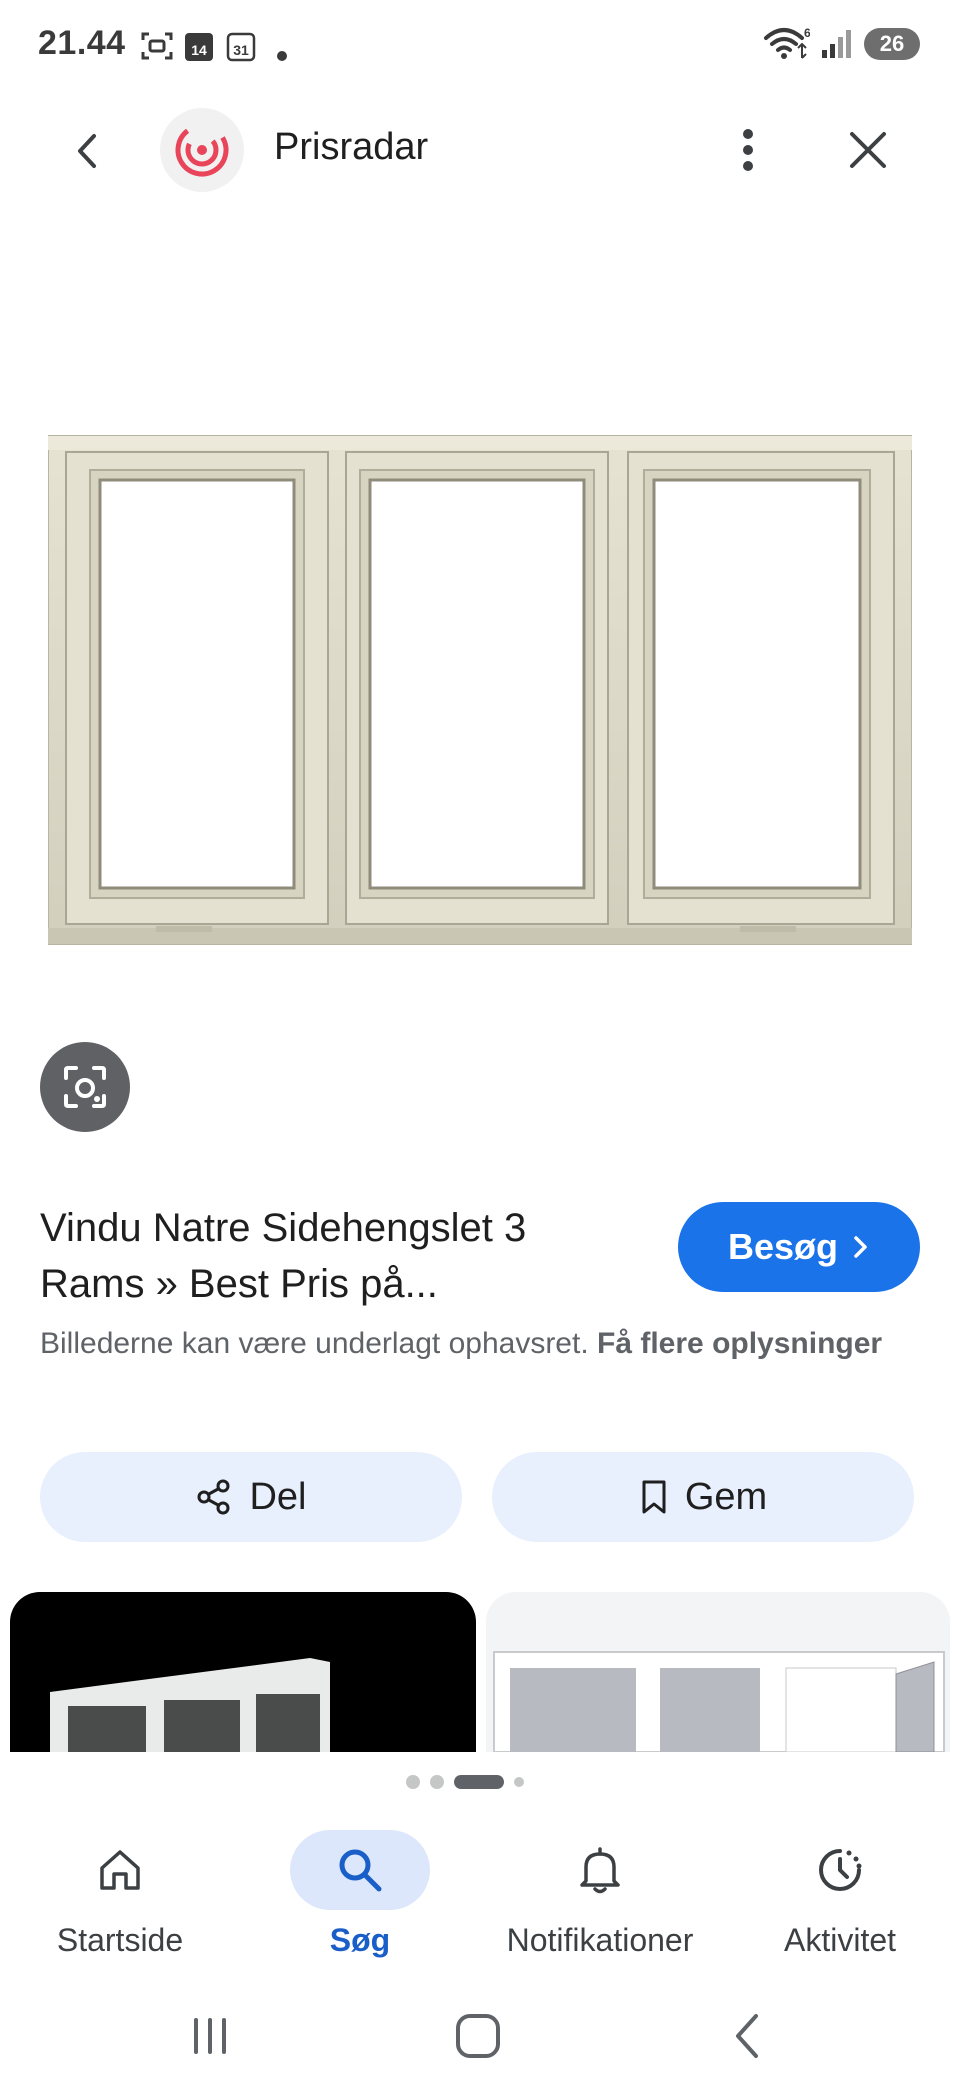  I want to click on back-system-button, so click(748, 2036).